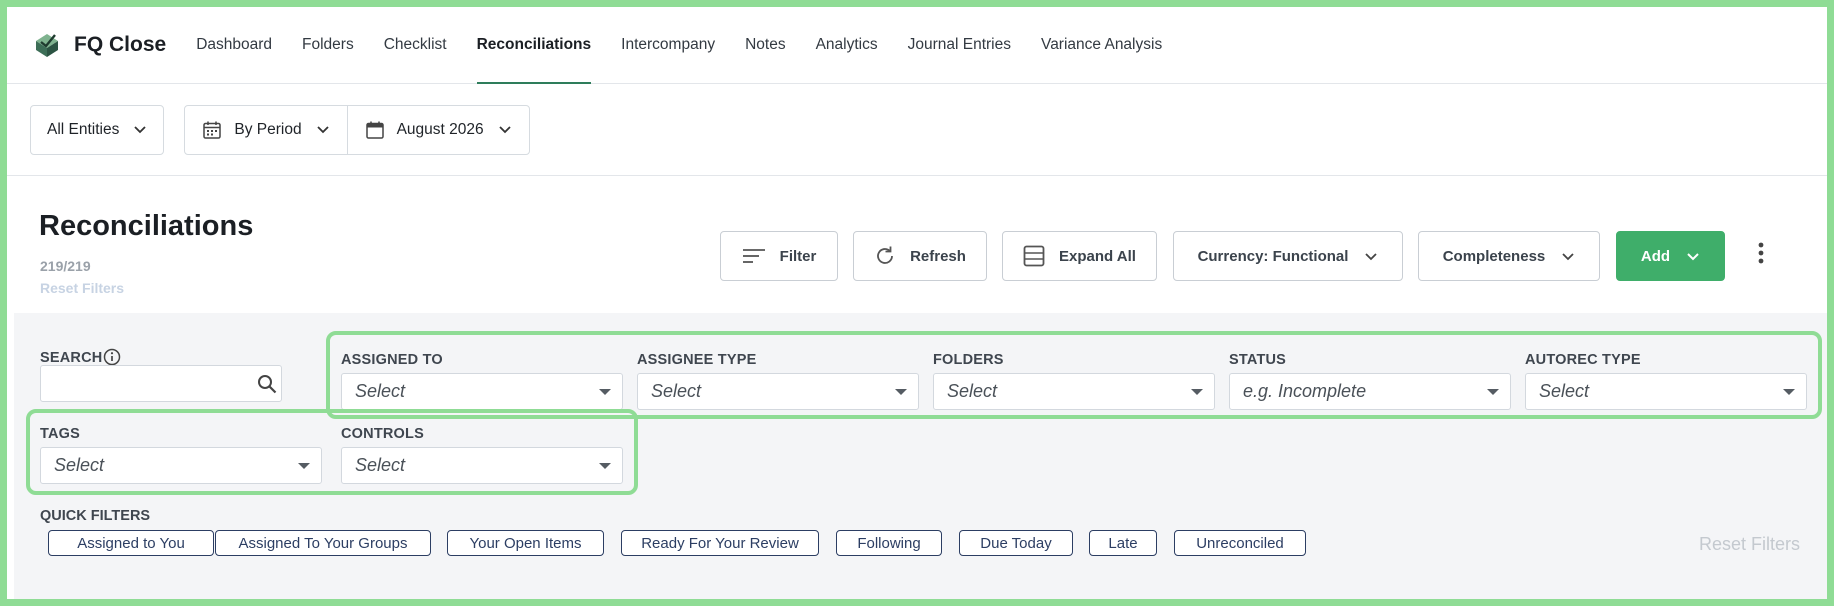 This screenshot has height=606, width=1834. I want to click on entity-value: All Entities, so click(83, 129).